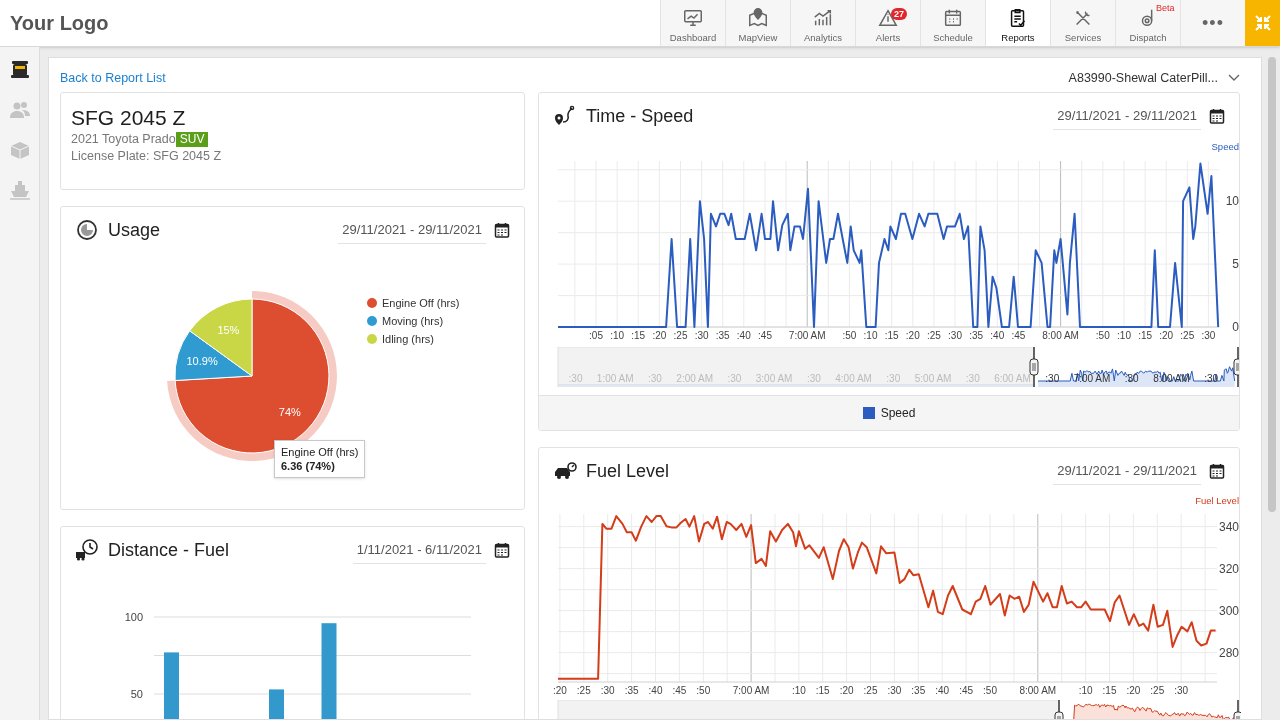  What do you see at coordinates (129, 118) in the screenshot?
I see `vehicle-title: SFG 2045 Z` at bounding box center [129, 118].